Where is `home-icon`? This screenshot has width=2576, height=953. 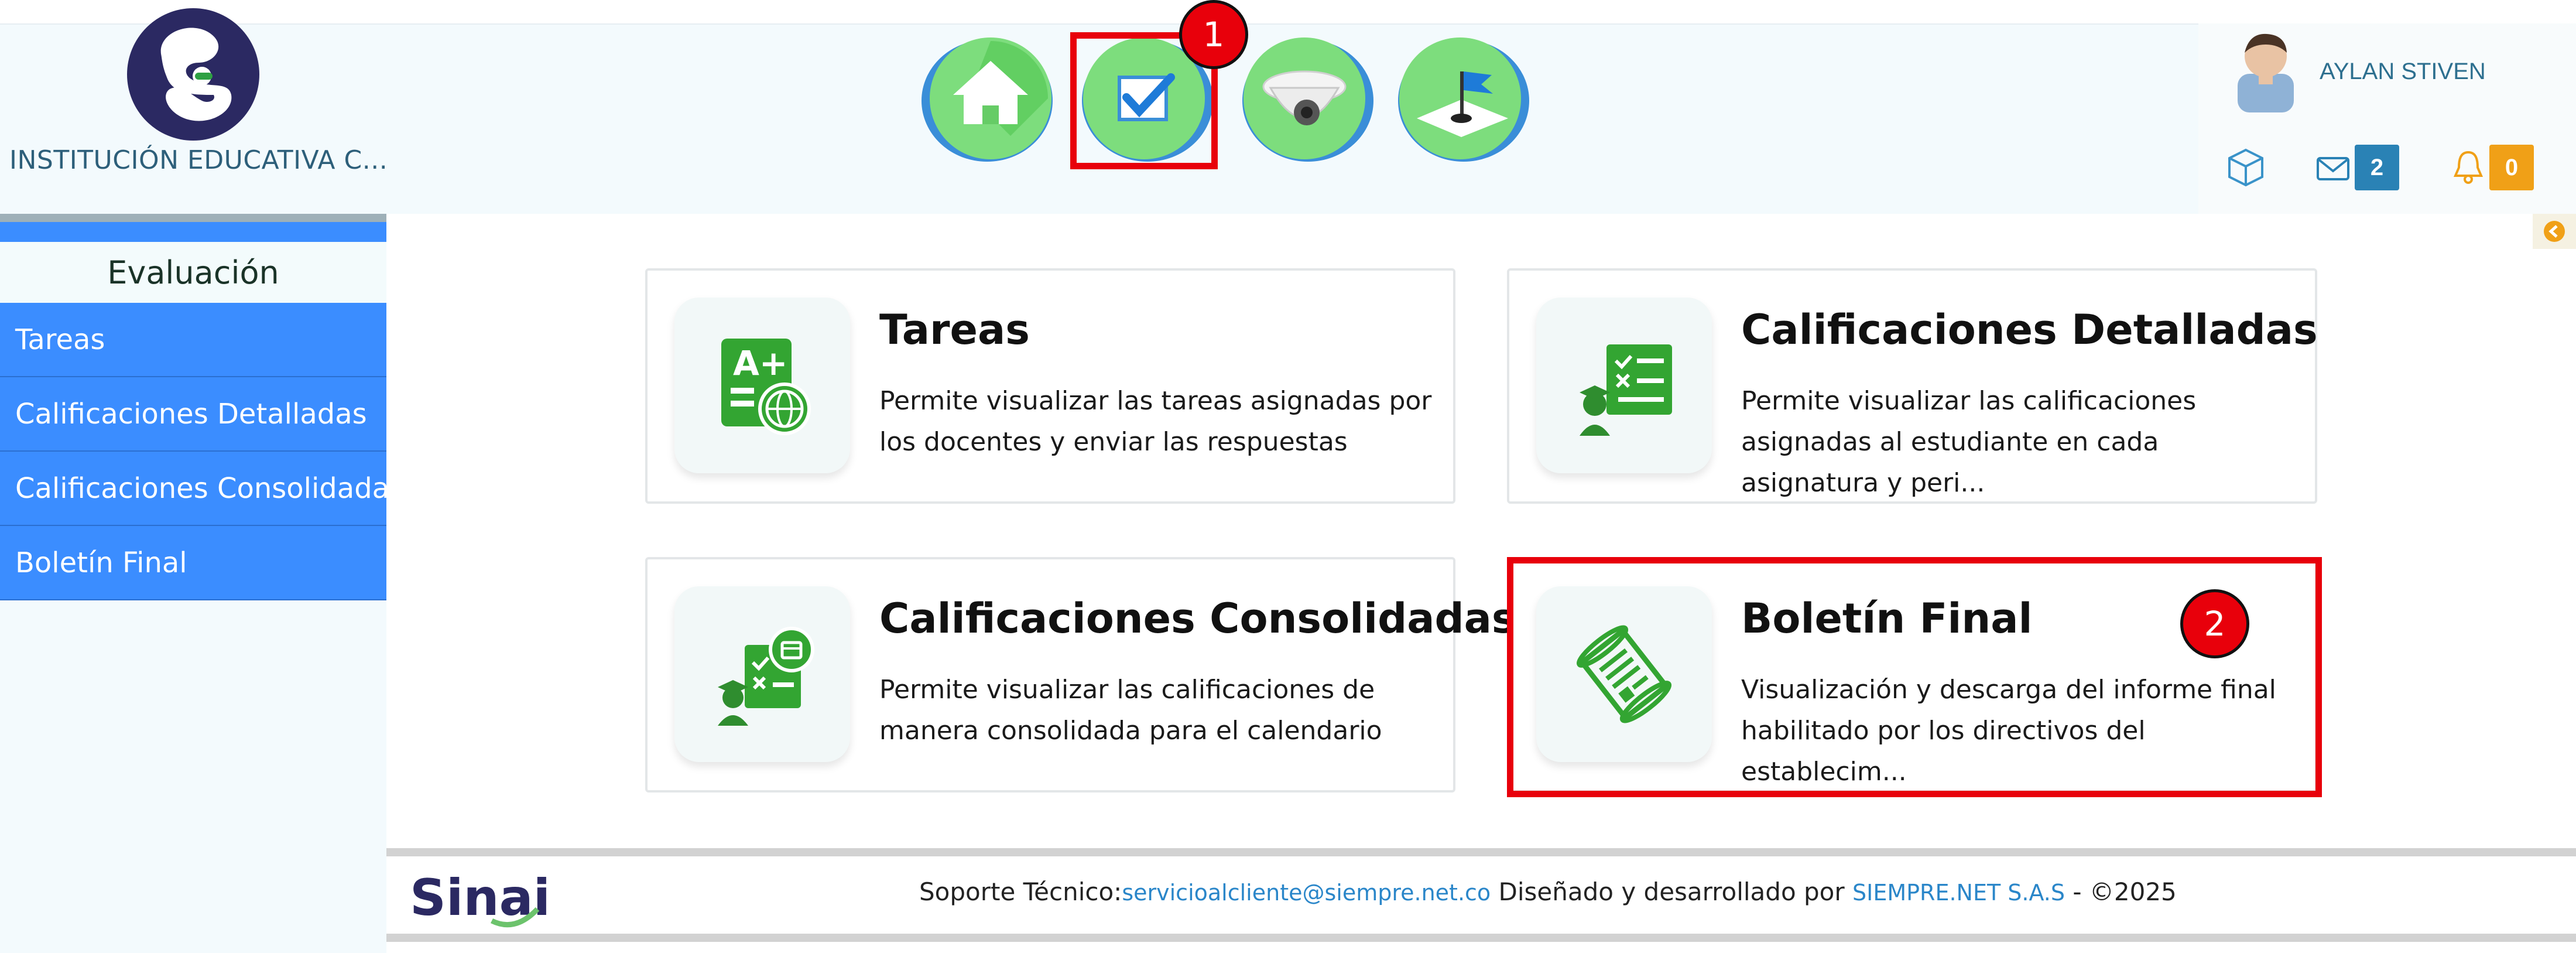 home-icon is located at coordinates (988, 99).